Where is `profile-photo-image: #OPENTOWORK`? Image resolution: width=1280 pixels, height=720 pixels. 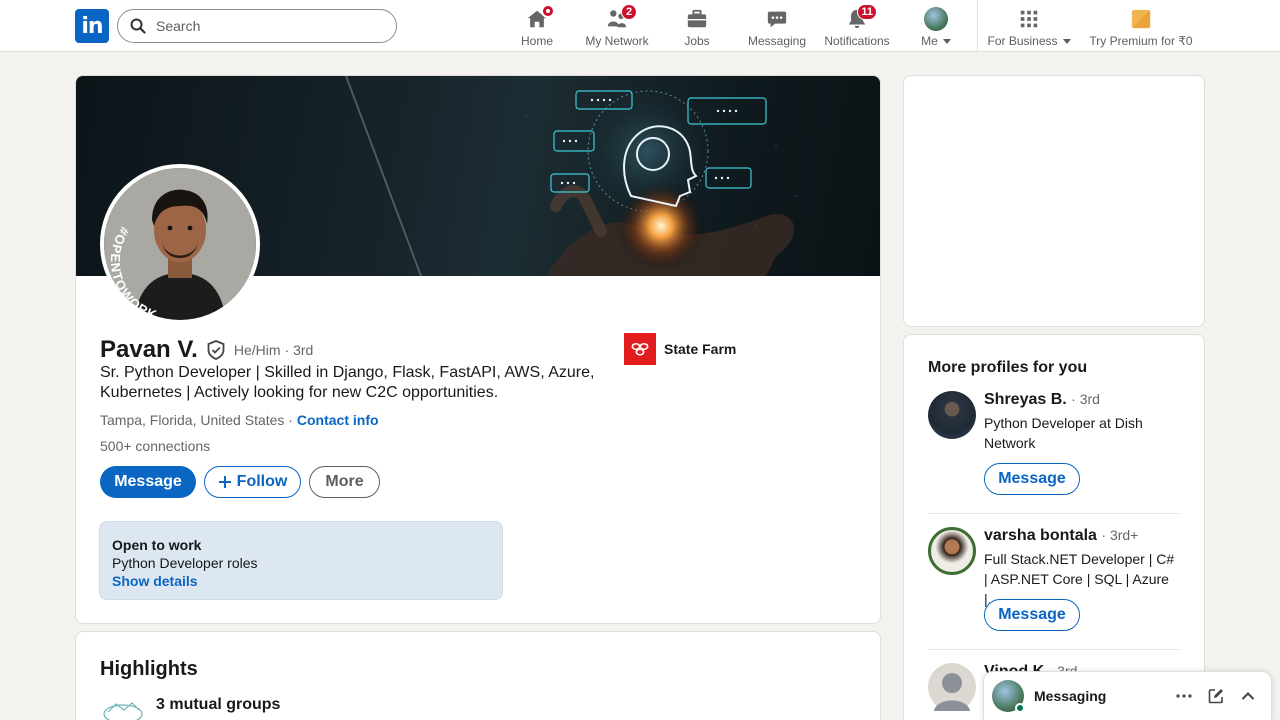
profile-photo-image: #OPENTOWORK is located at coordinates (180, 244).